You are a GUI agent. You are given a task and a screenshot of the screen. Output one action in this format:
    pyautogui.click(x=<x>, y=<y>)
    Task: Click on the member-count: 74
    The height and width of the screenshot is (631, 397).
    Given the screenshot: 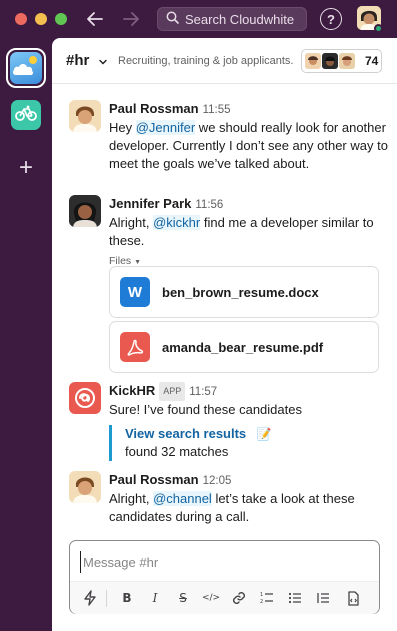 What is the action you would take?
    pyautogui.click(x=372, y=61)
    